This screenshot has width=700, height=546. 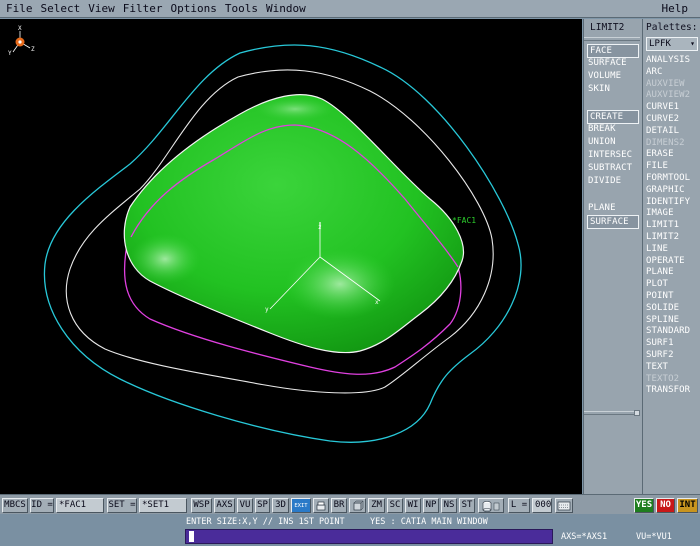 I want to click on palette-select: LPFK ▾, so click(x=672, y=44).